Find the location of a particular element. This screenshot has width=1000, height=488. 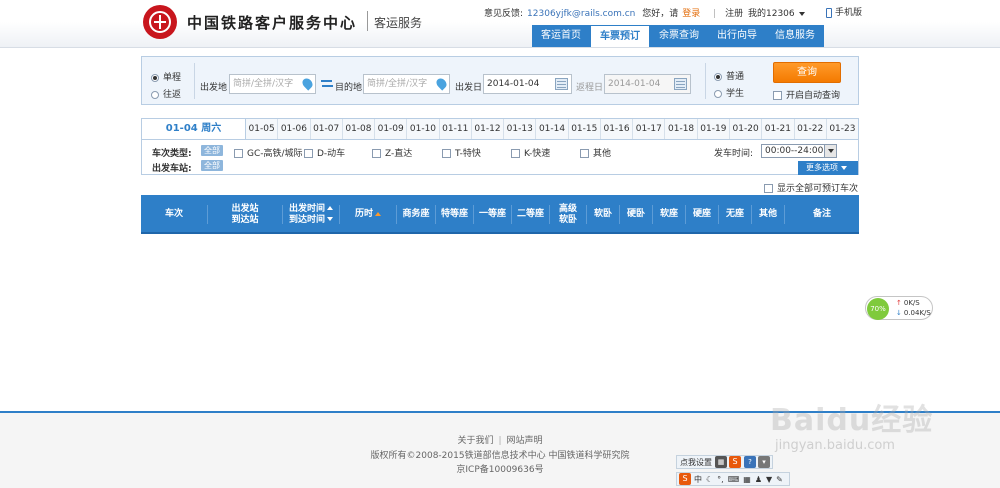

about-link: 关于我们 is located at coordinates (475, 441).